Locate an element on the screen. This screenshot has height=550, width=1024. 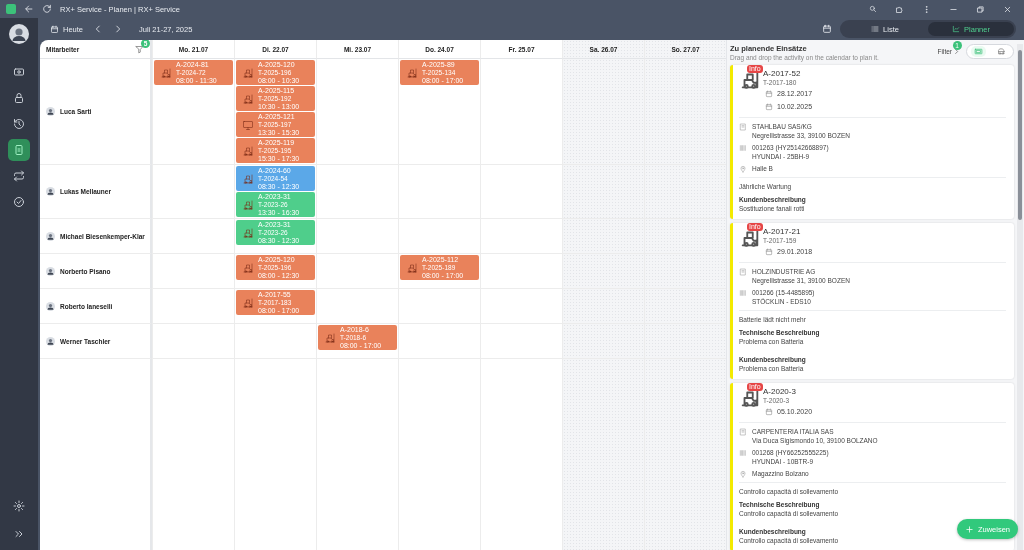
app-logo is located at coordinates (11, 9).